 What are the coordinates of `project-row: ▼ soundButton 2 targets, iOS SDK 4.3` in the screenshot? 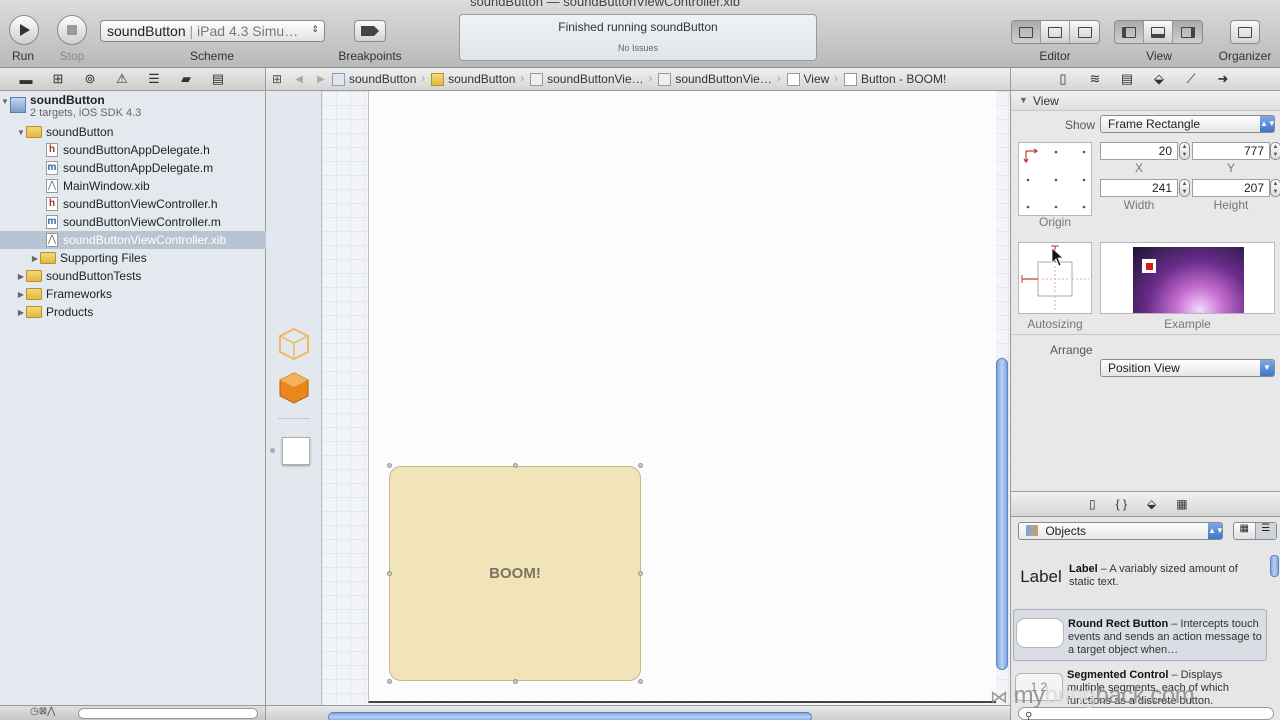 It's located at (133, 107).